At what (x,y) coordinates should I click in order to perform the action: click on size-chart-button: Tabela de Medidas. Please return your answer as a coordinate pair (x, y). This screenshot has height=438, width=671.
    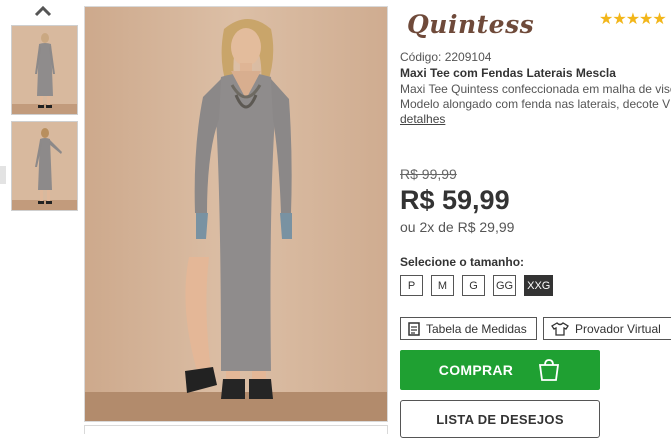
    Looking at the image, I should click on (468, 328).